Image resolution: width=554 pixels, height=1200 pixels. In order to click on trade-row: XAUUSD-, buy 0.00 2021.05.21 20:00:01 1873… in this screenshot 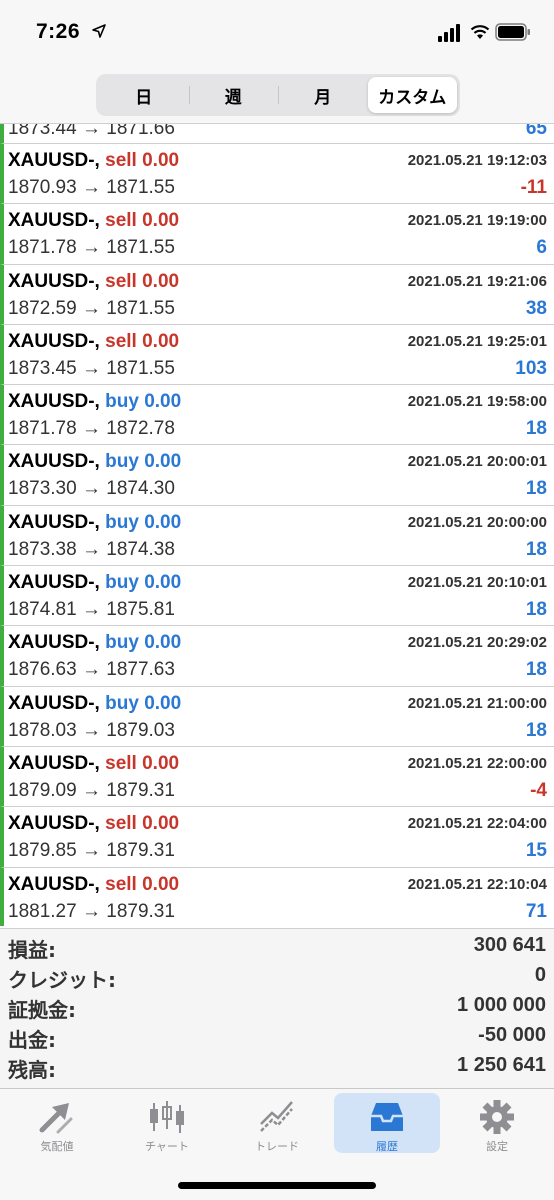, I will do `click(277, 475)`.